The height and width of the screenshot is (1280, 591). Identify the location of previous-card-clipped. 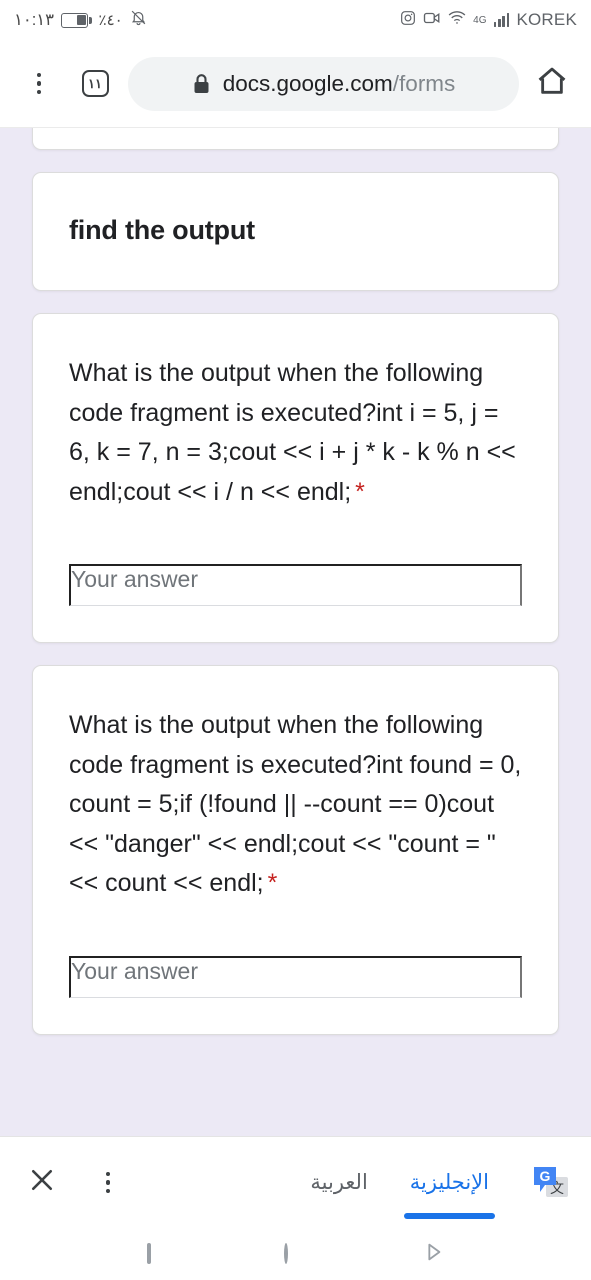
(295, 139).